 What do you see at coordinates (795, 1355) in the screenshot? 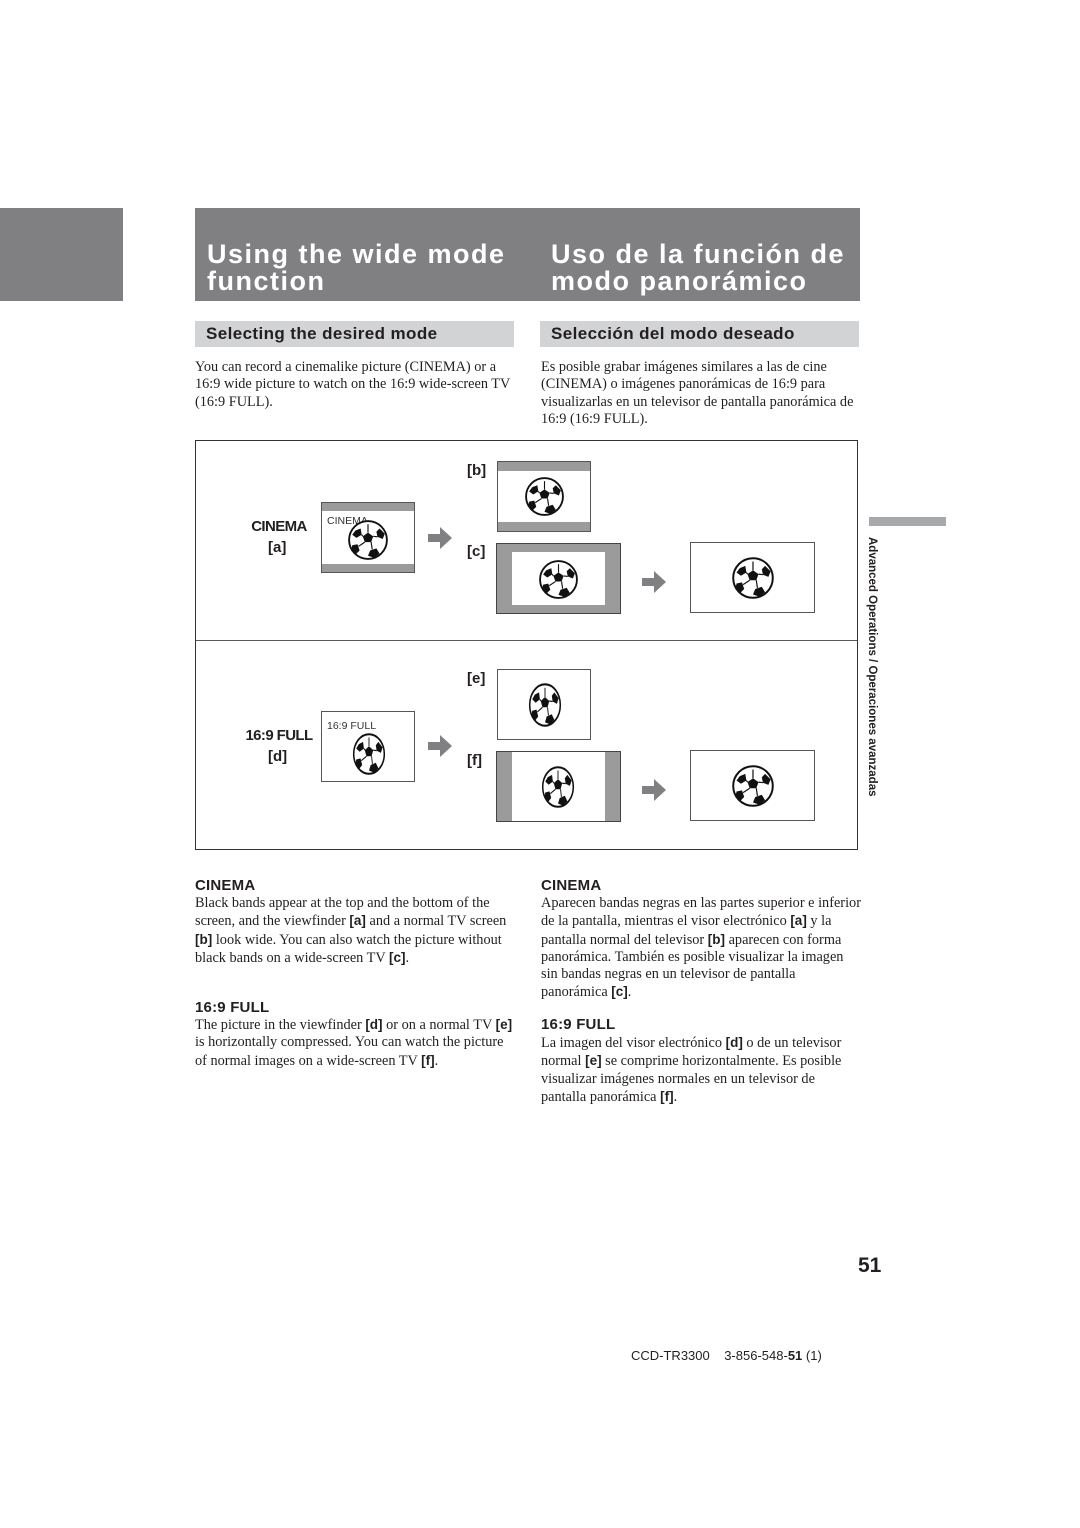
I see `footer-code-bold: 51` at bounding box center [795, 1355].